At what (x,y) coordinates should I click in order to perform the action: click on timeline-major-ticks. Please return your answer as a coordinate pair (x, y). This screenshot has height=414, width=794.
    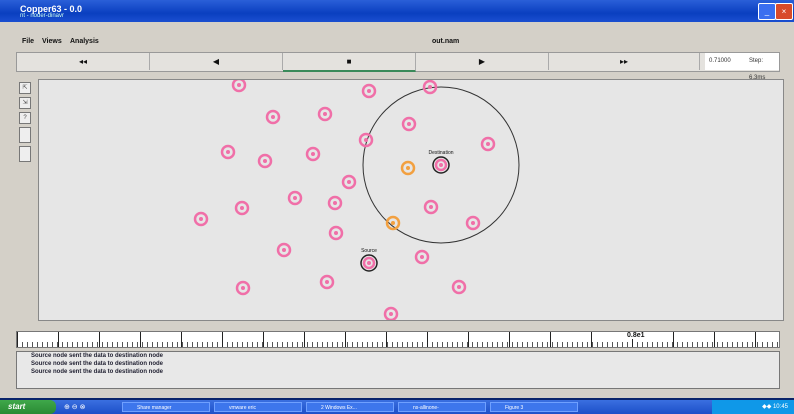
    Looking at the image, I should click on (398, 339).